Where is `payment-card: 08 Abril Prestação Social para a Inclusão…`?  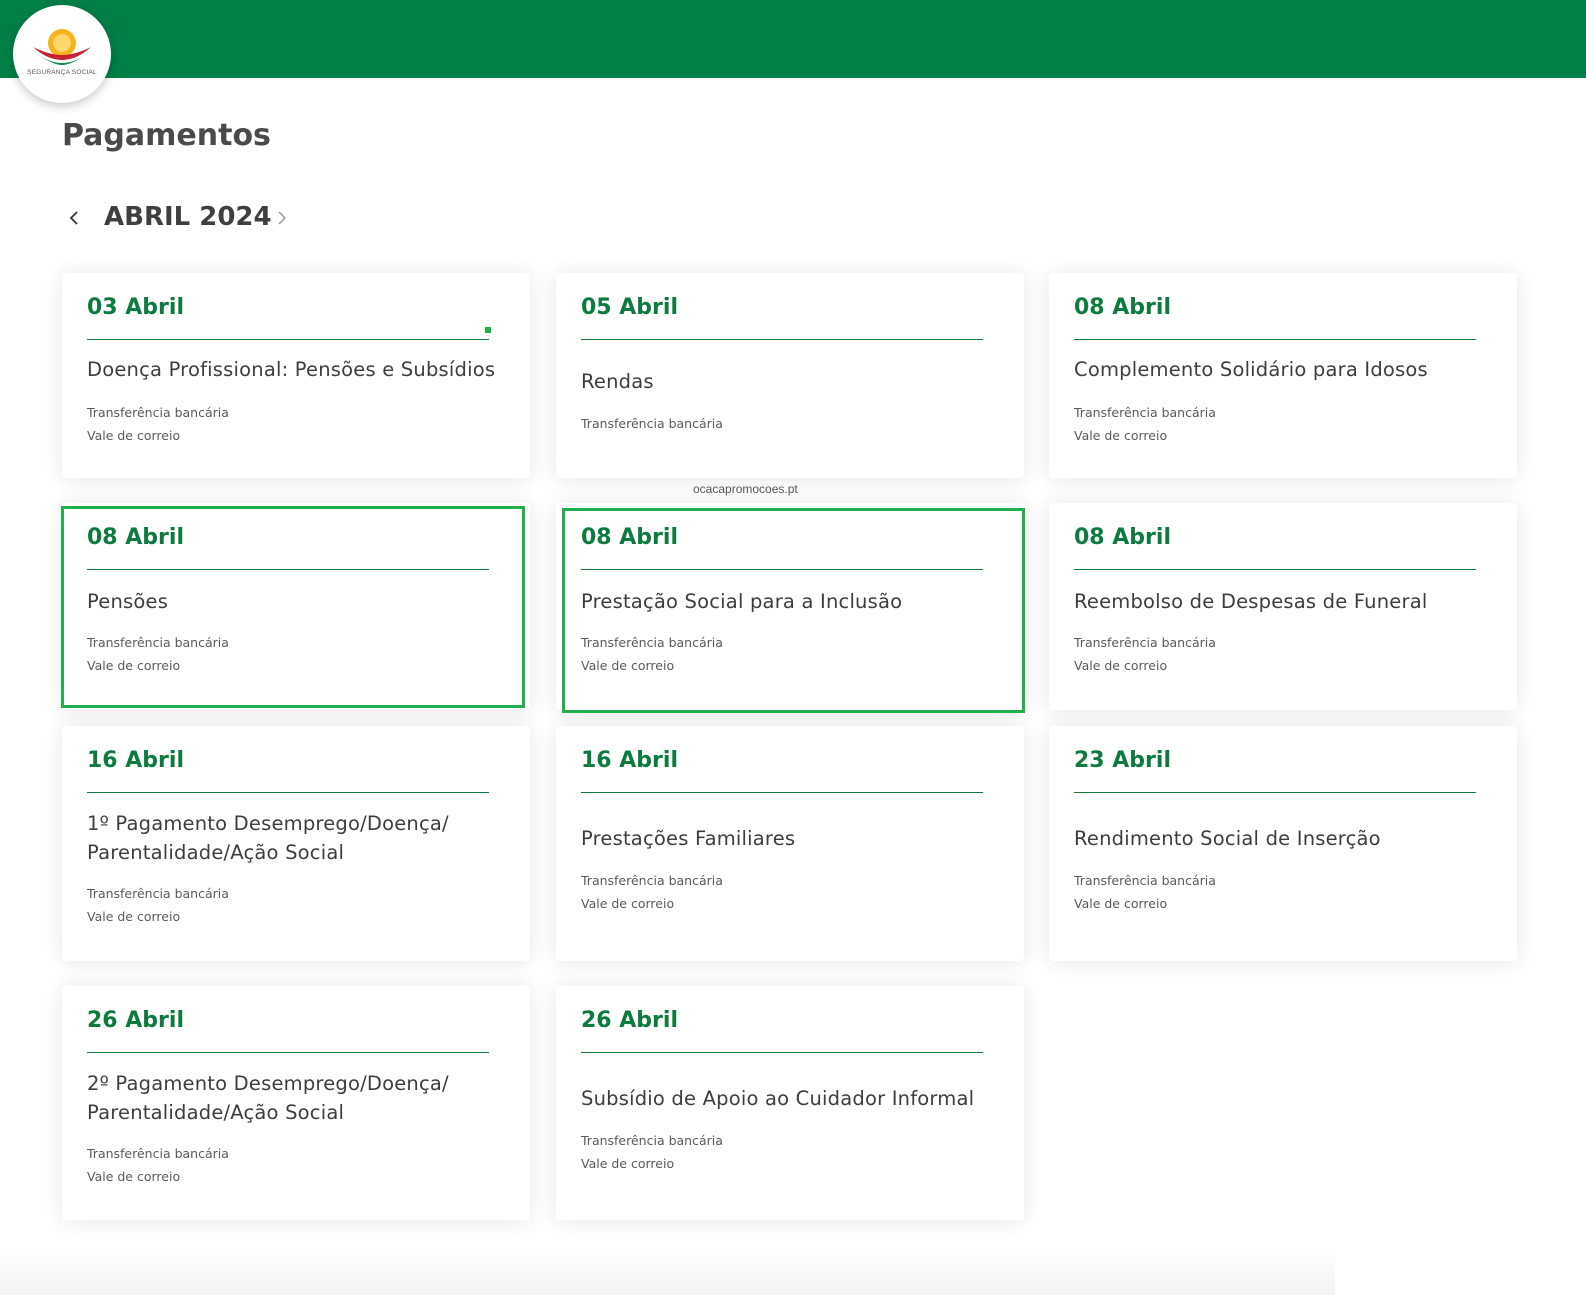
payment-card: 08 Abril Prestação Social para a Inclusão… is located at coordinates (790, 606).